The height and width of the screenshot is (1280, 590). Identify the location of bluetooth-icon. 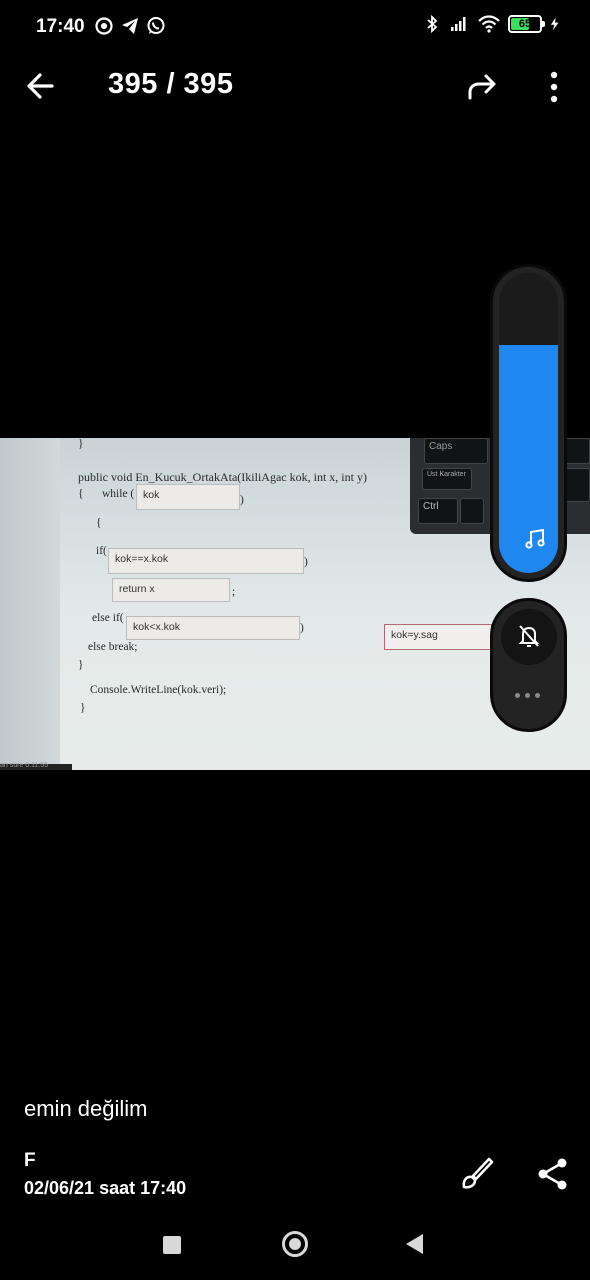
(432, 24).